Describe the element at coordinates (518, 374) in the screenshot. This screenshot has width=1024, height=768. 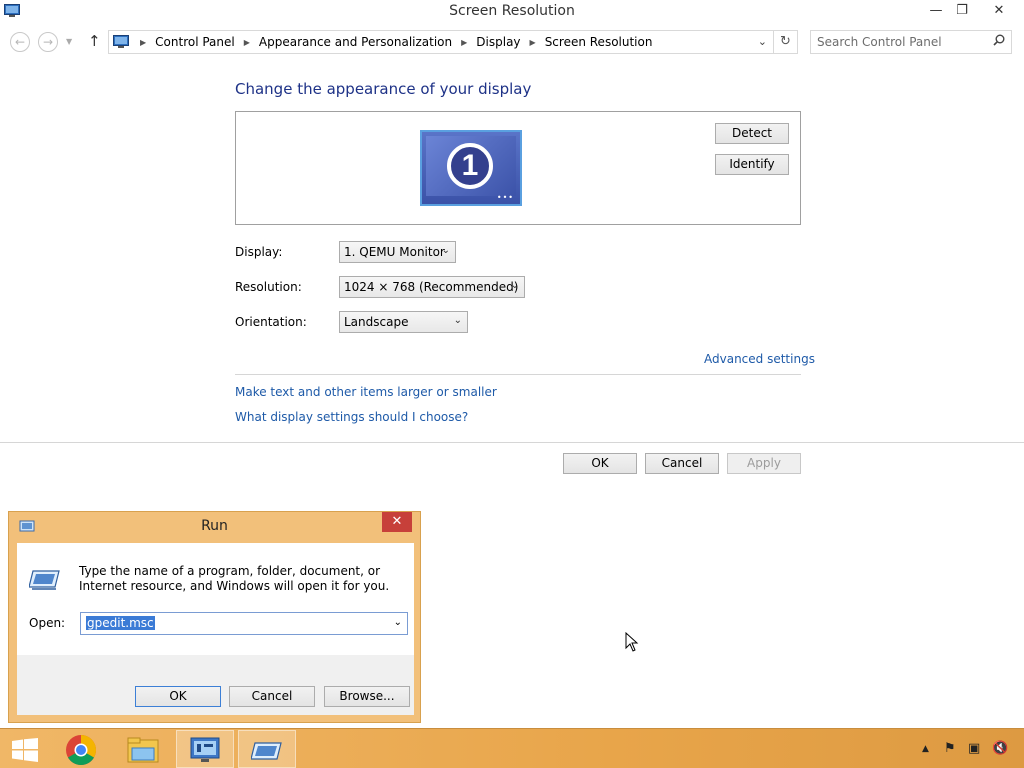
I see `divider` at that location.